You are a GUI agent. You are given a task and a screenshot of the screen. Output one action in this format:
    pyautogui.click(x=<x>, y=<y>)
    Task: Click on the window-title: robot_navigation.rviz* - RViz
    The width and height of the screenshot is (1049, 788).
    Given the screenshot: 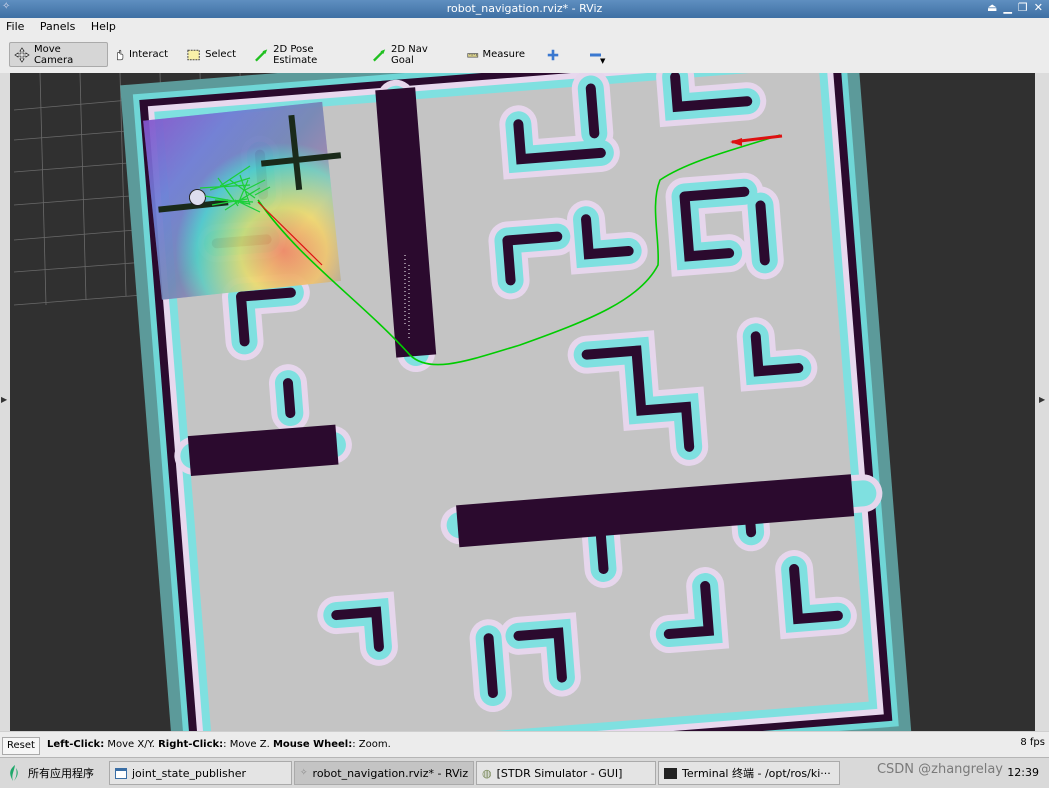 What is the action you would take?
    pyautogui.click(x=524, y=8)
    